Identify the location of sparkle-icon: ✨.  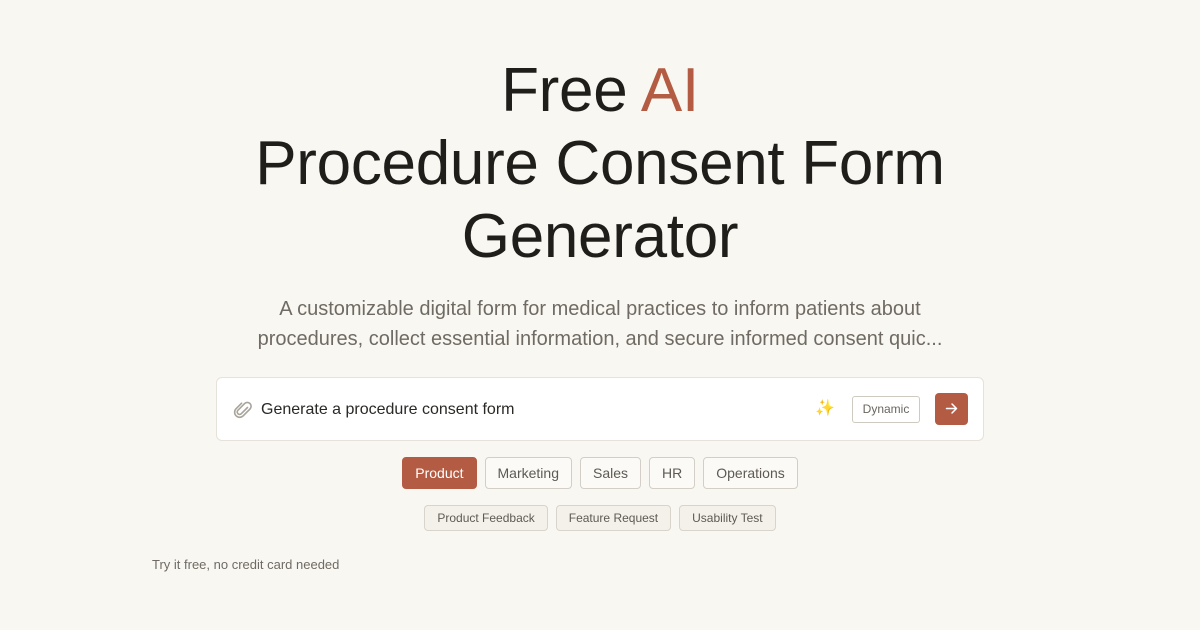
(825, 409).